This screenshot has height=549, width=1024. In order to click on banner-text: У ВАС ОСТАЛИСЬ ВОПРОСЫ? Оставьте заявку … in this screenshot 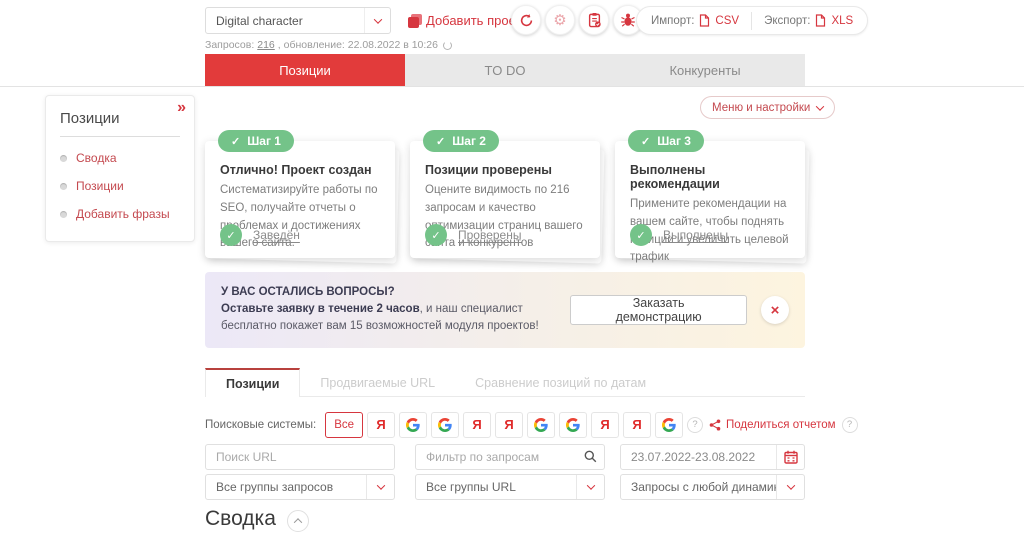, I will do `click(395, 310)`.